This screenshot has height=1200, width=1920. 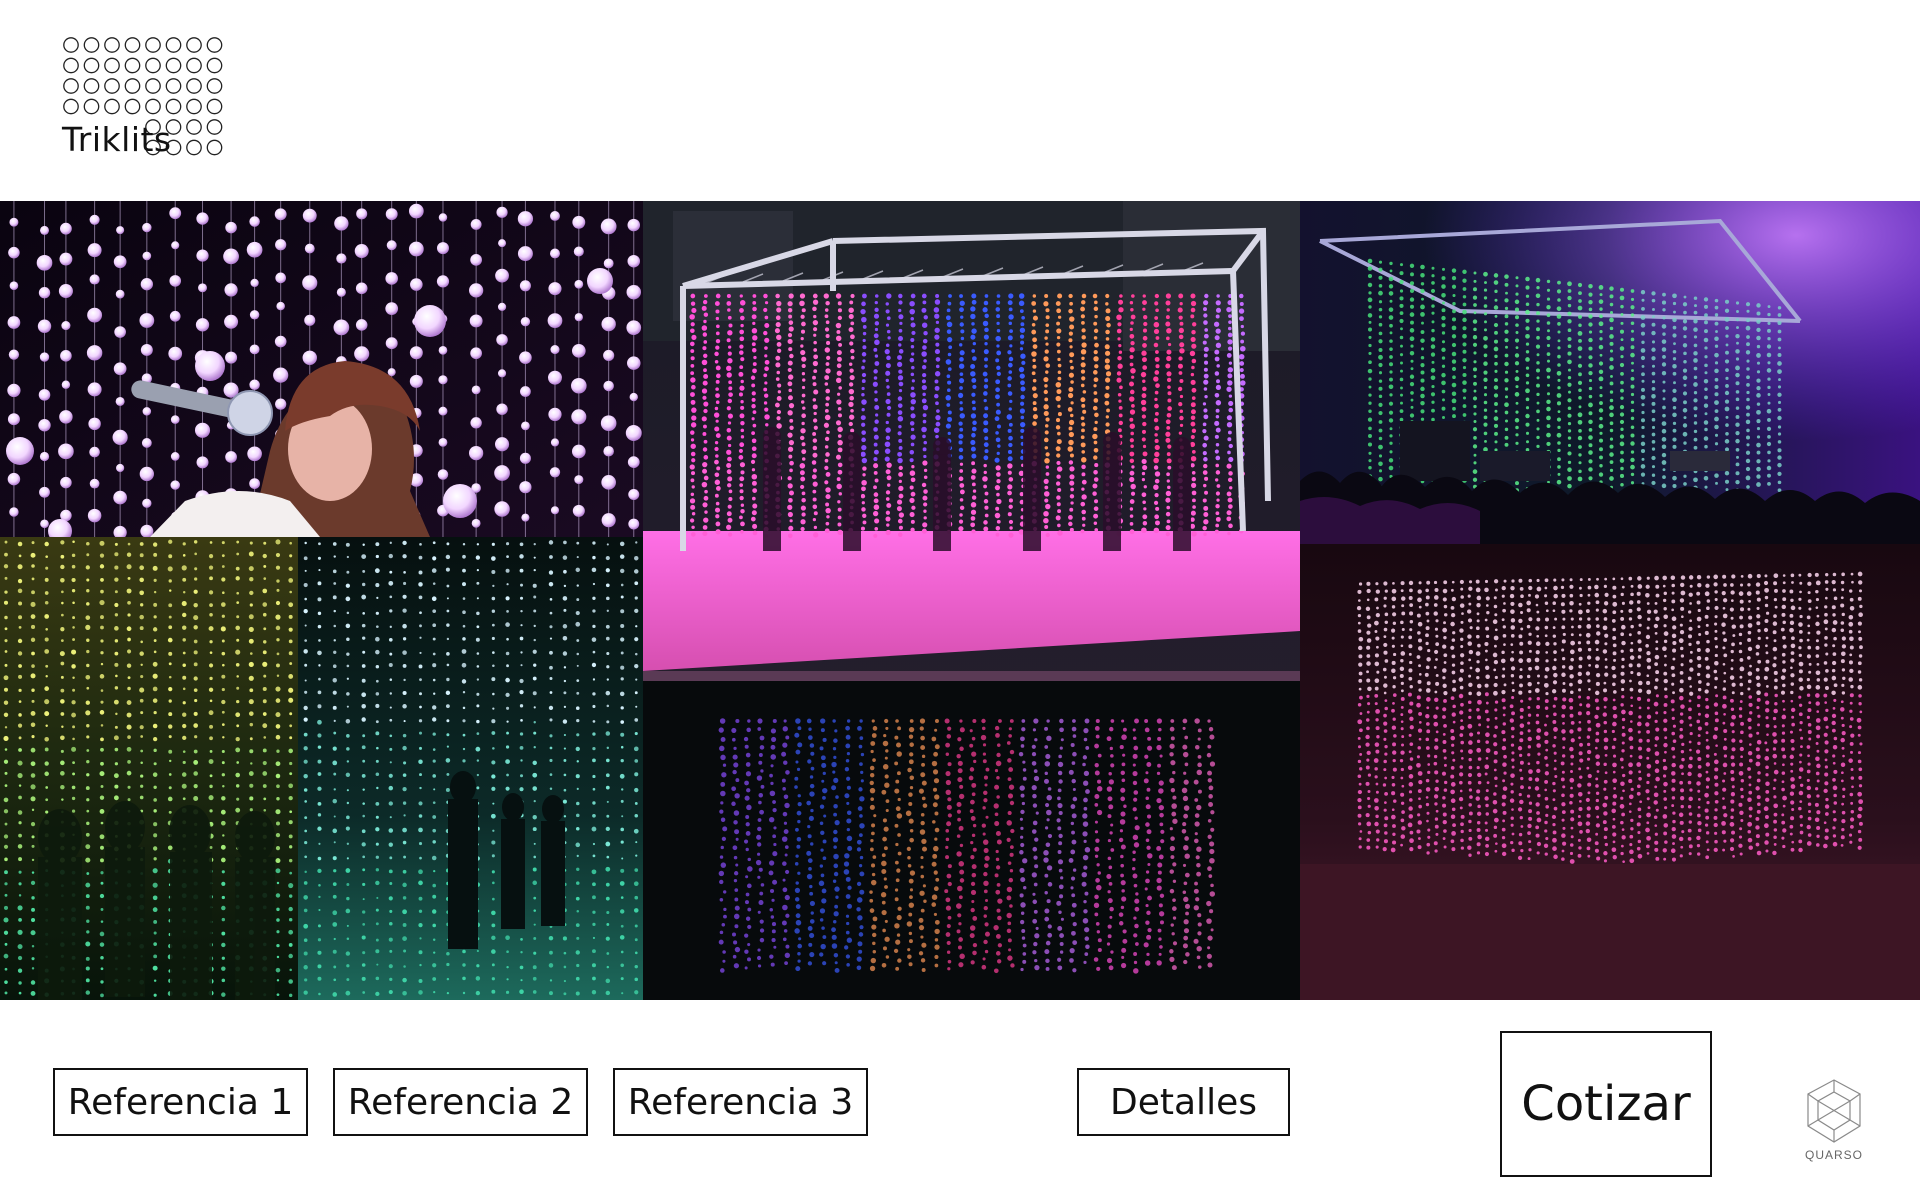 What do you see at coordinates (1610, 372) in the screenshot?
I see `photo-concert-stage-light-strands` at bounding box center [1610, 372].